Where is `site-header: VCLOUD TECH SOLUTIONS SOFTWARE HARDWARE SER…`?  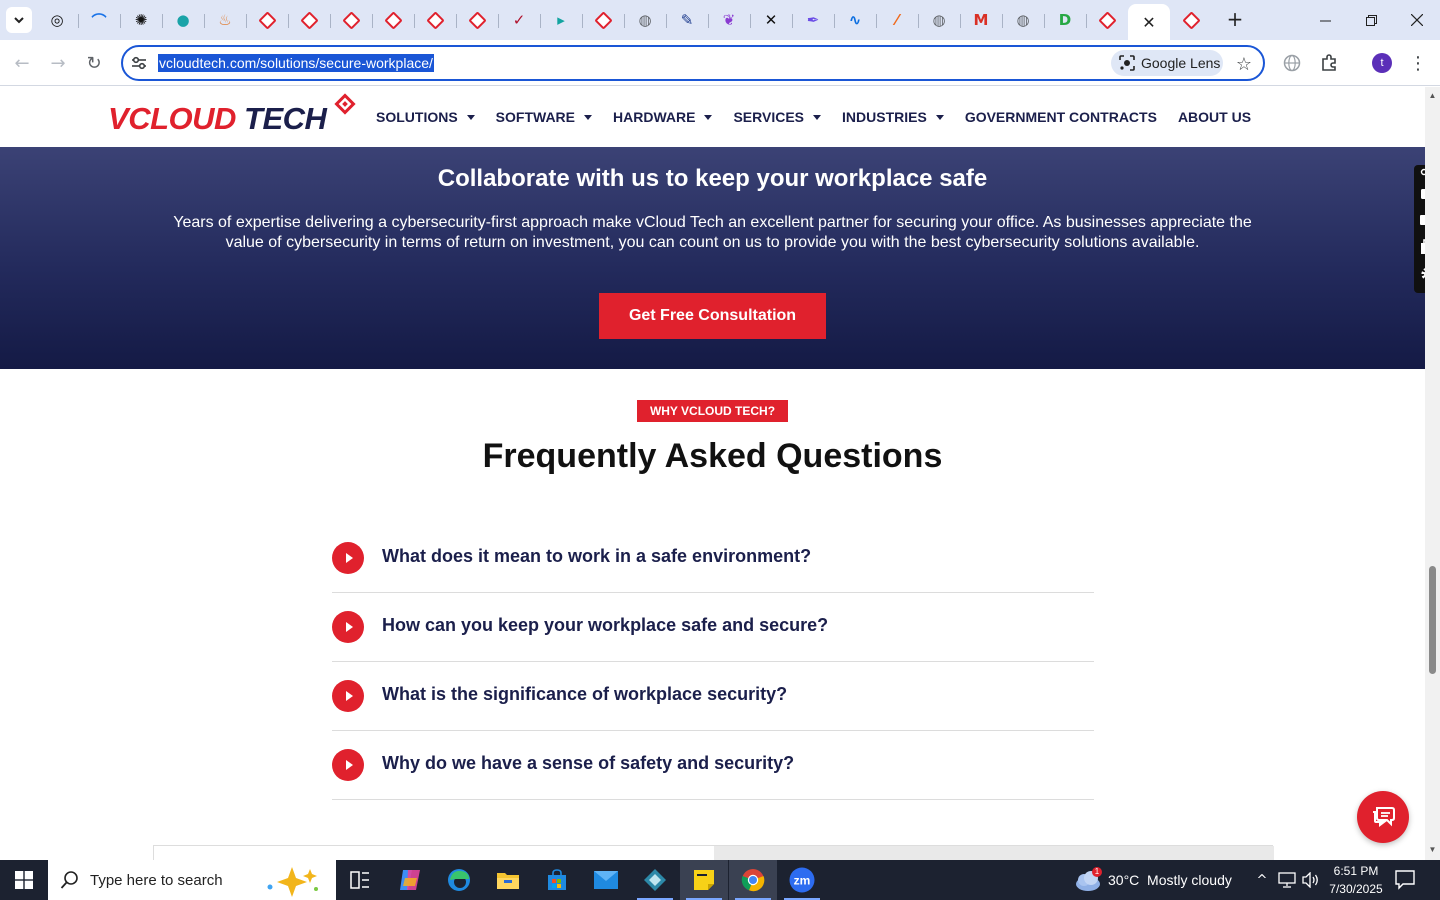 site-header: VCLOUD TECH SOLUTIONS SOFTWARE HARDWARE SER… is located at coordinates (712, 117).